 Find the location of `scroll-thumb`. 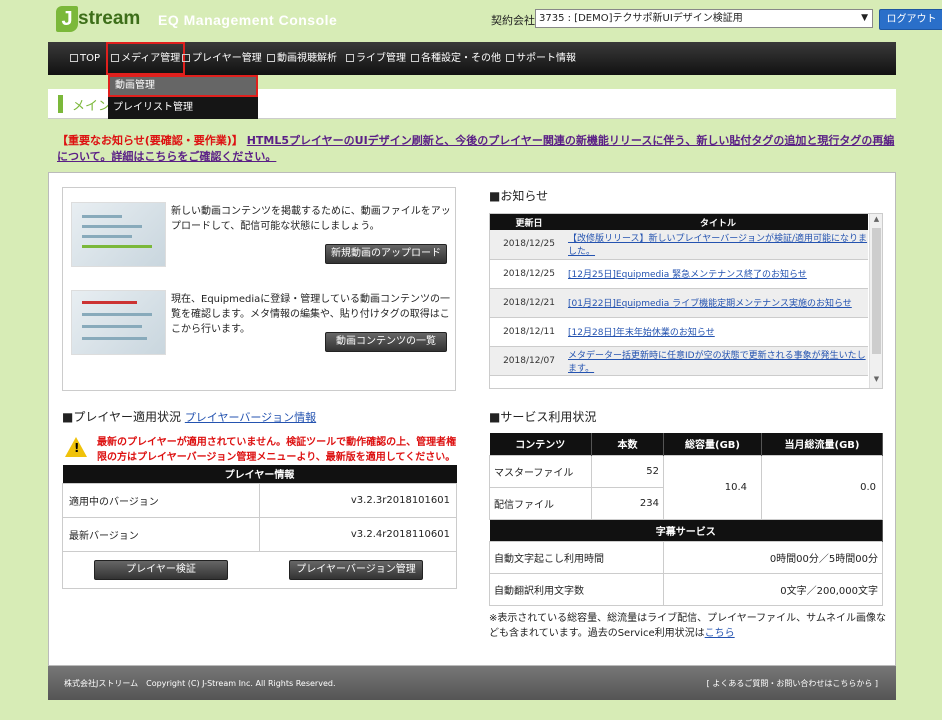

scroll-thumb is located at coordinates (876, 291).